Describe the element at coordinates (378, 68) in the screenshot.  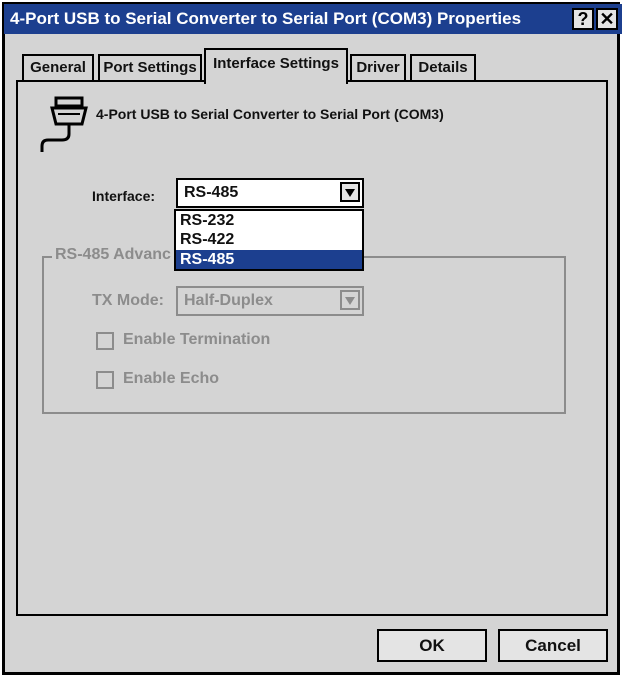
I see `tab-driver: Driver` at that location.